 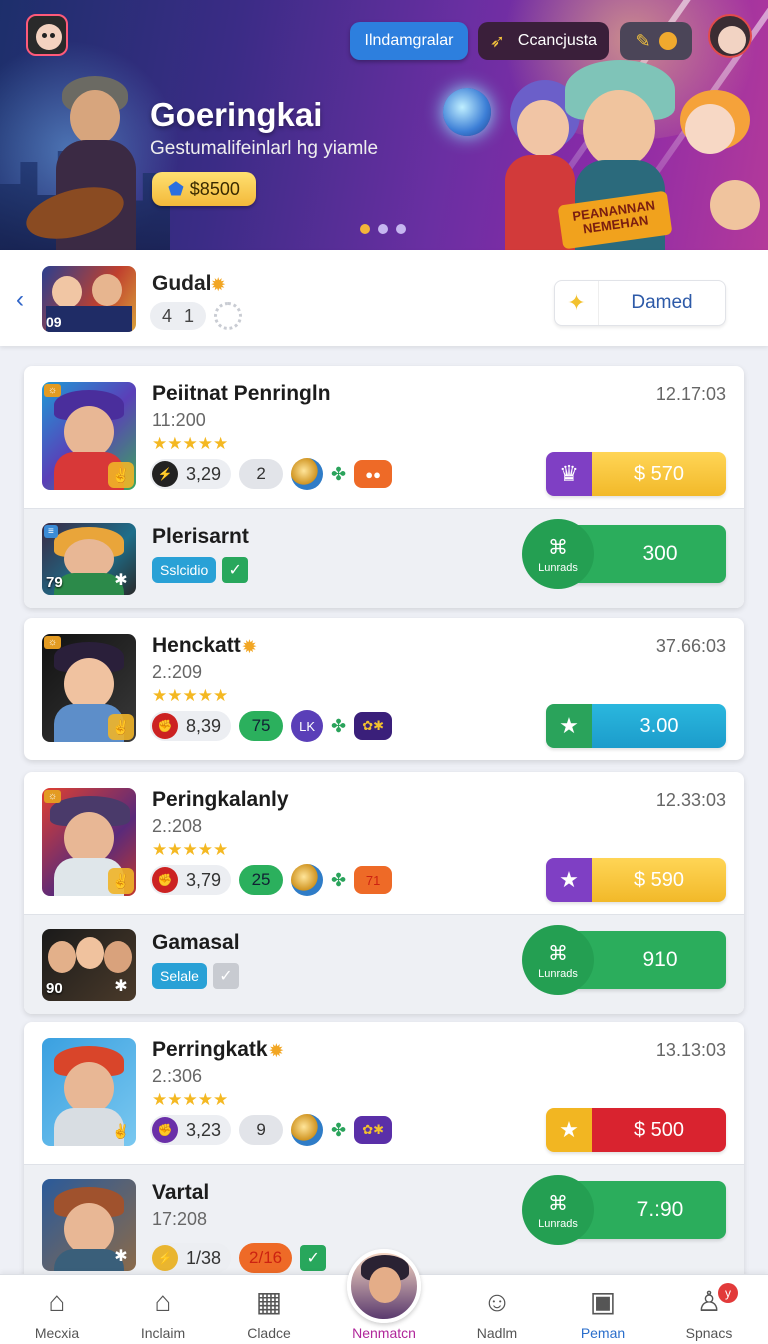 What do you see at coordinates (307, 474) in the screenshot?
I see `ball-icon` at bounding box center [307, 474].